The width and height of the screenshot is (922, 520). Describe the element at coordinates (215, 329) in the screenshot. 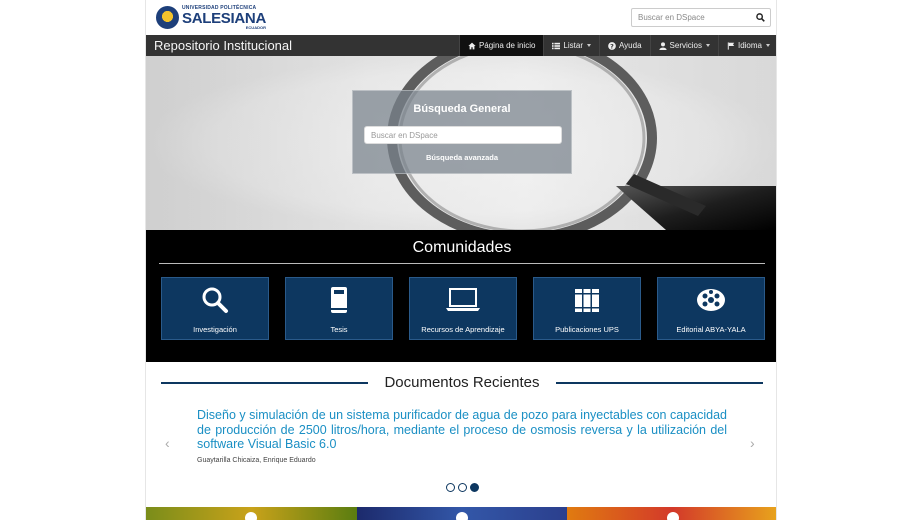

I see `community-tile-label: Investigación` at that location.